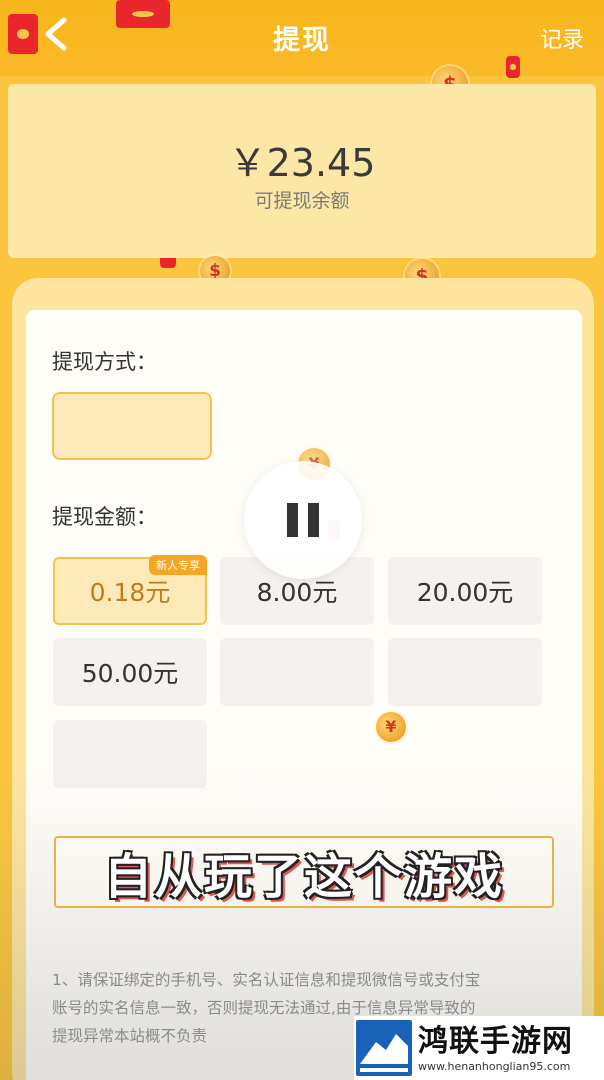 This screenshot has width=604, height=1080. What do you see at coordinates (562, 38) in the screenshot?
I see `record-link: 记录` at bounding box center [562, 38].